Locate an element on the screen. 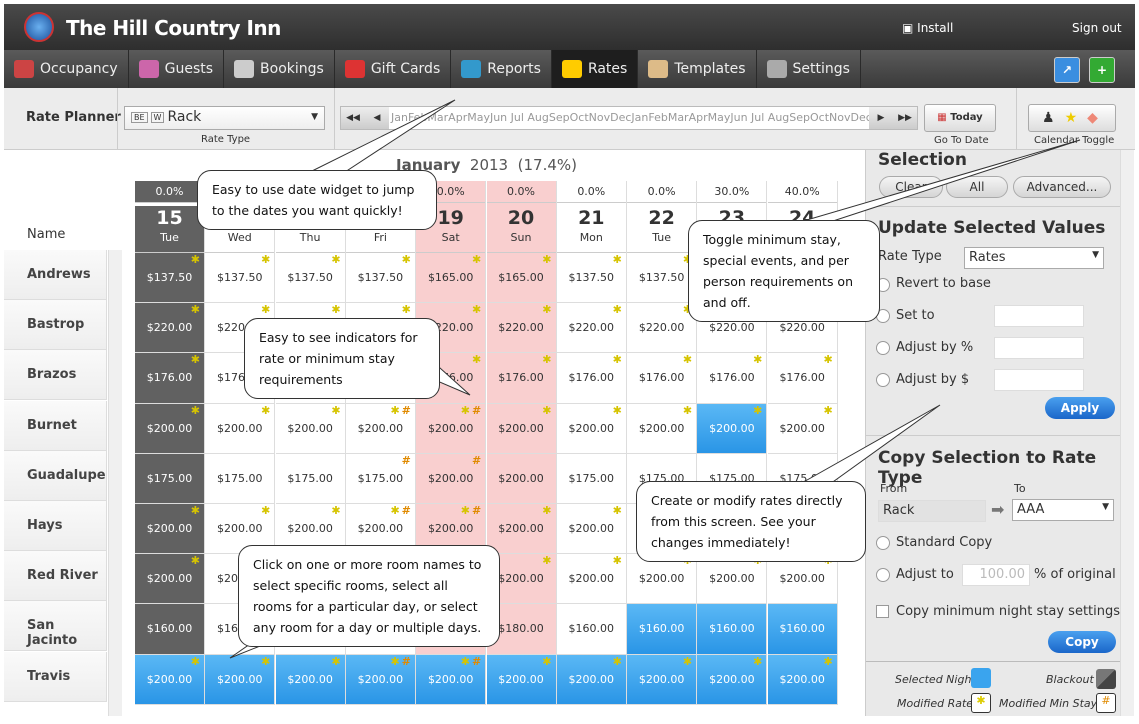  rate-cell: $200.00 # is located at coordinates (451, 479).